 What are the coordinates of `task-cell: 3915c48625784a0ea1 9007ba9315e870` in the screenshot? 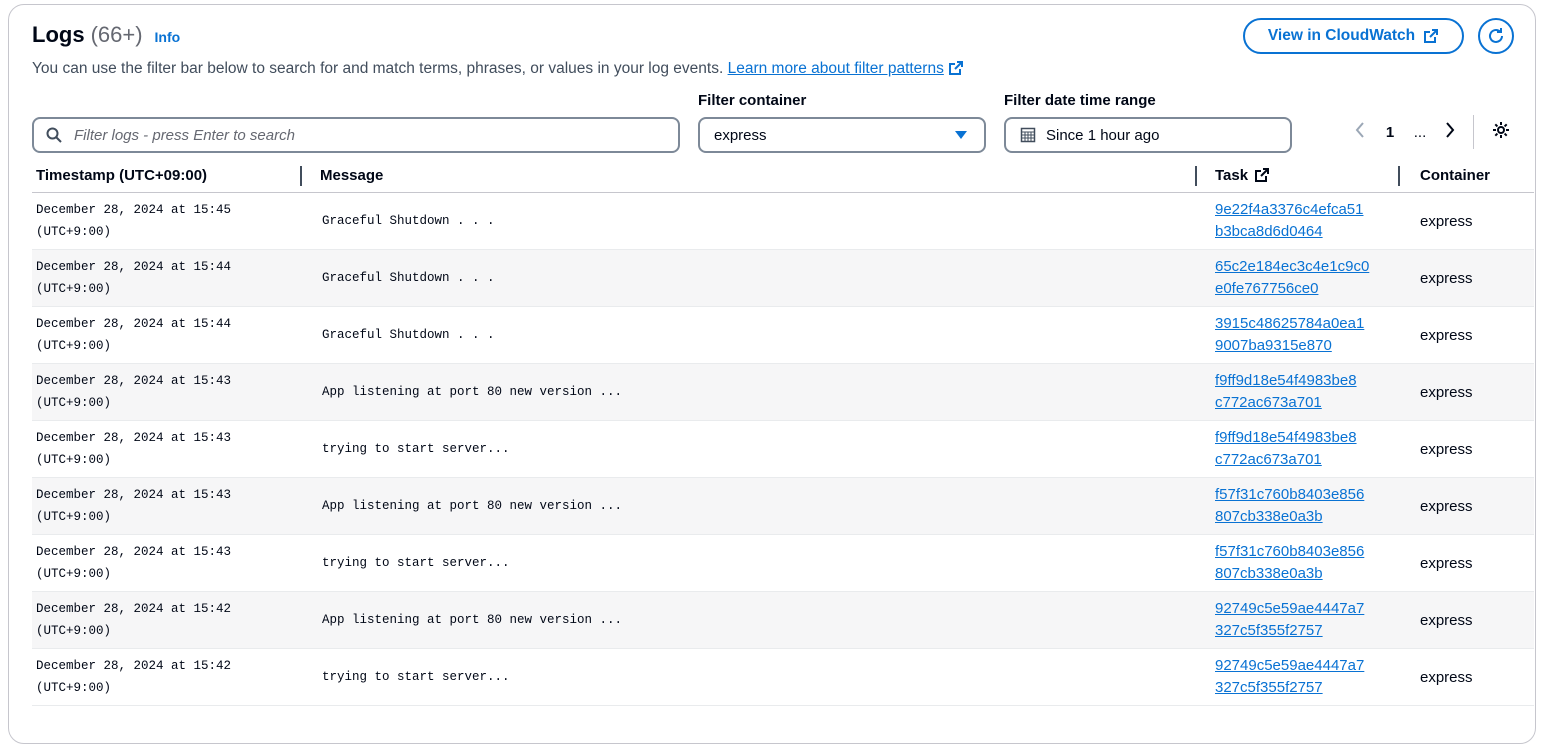 It's located at (1298, 335).